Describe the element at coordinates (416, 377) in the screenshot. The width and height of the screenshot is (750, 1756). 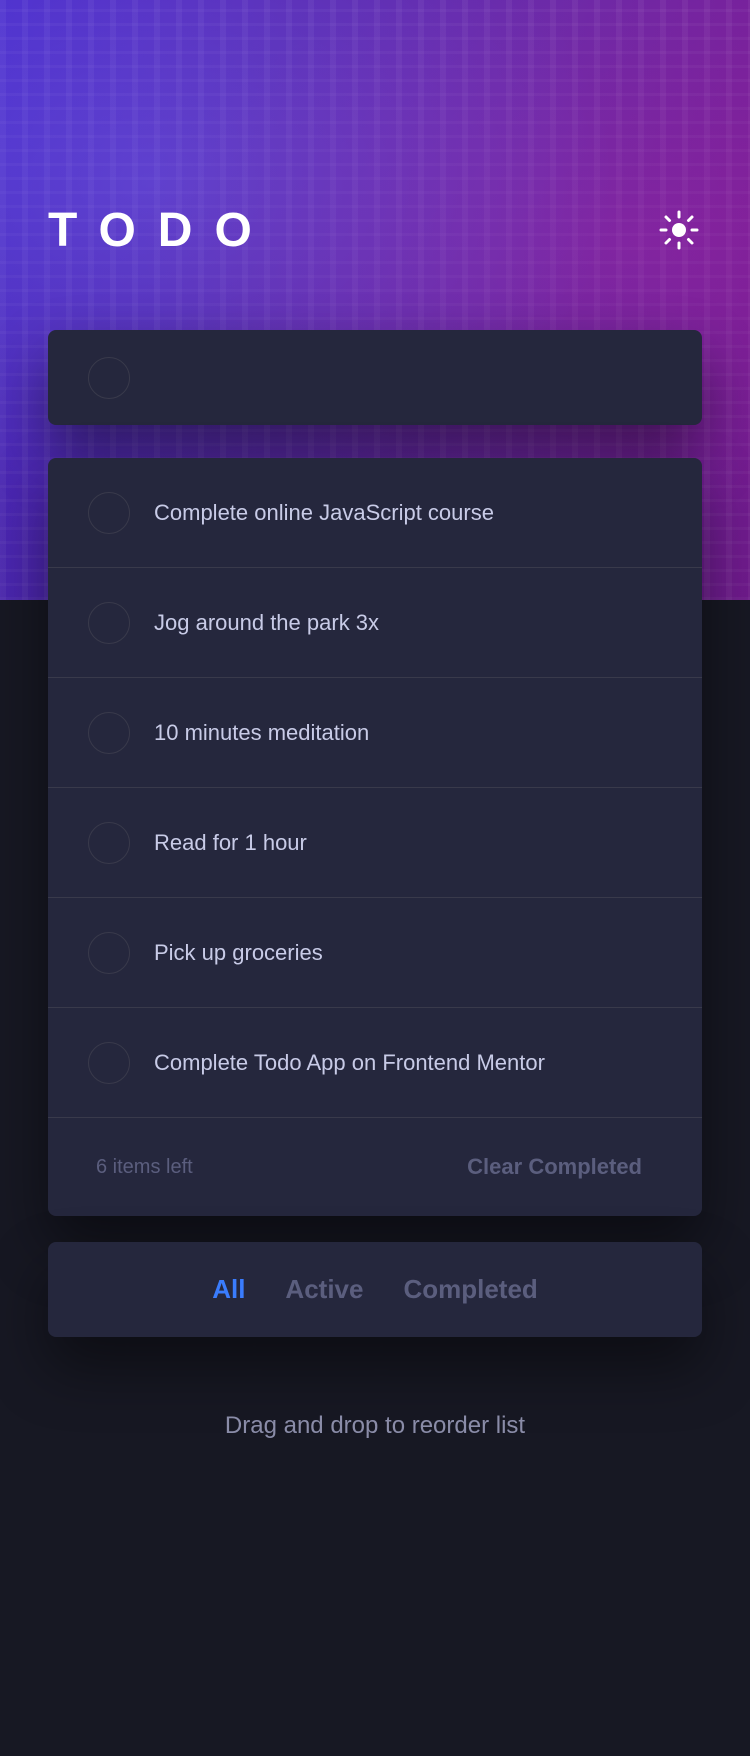
I see `new-todo-input` at that location.